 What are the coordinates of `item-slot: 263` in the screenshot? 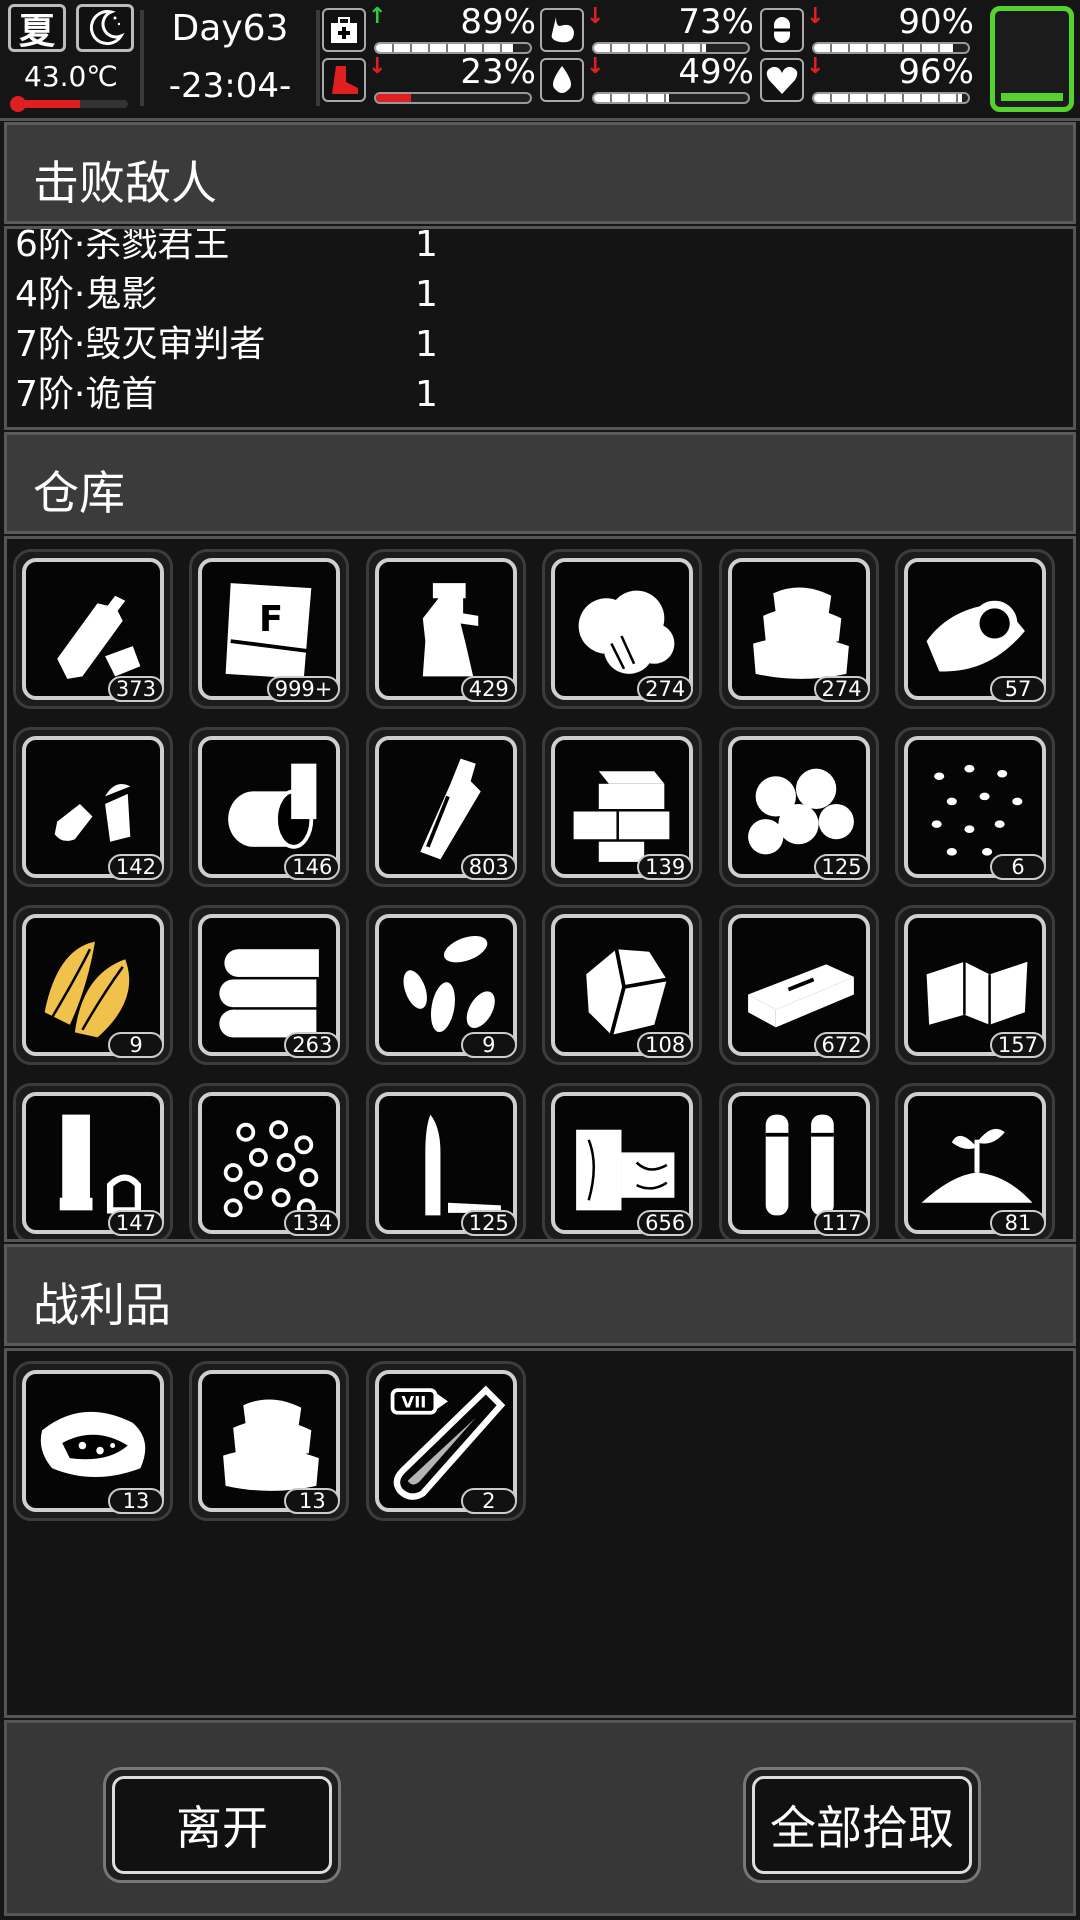 It's located at (269, 985).